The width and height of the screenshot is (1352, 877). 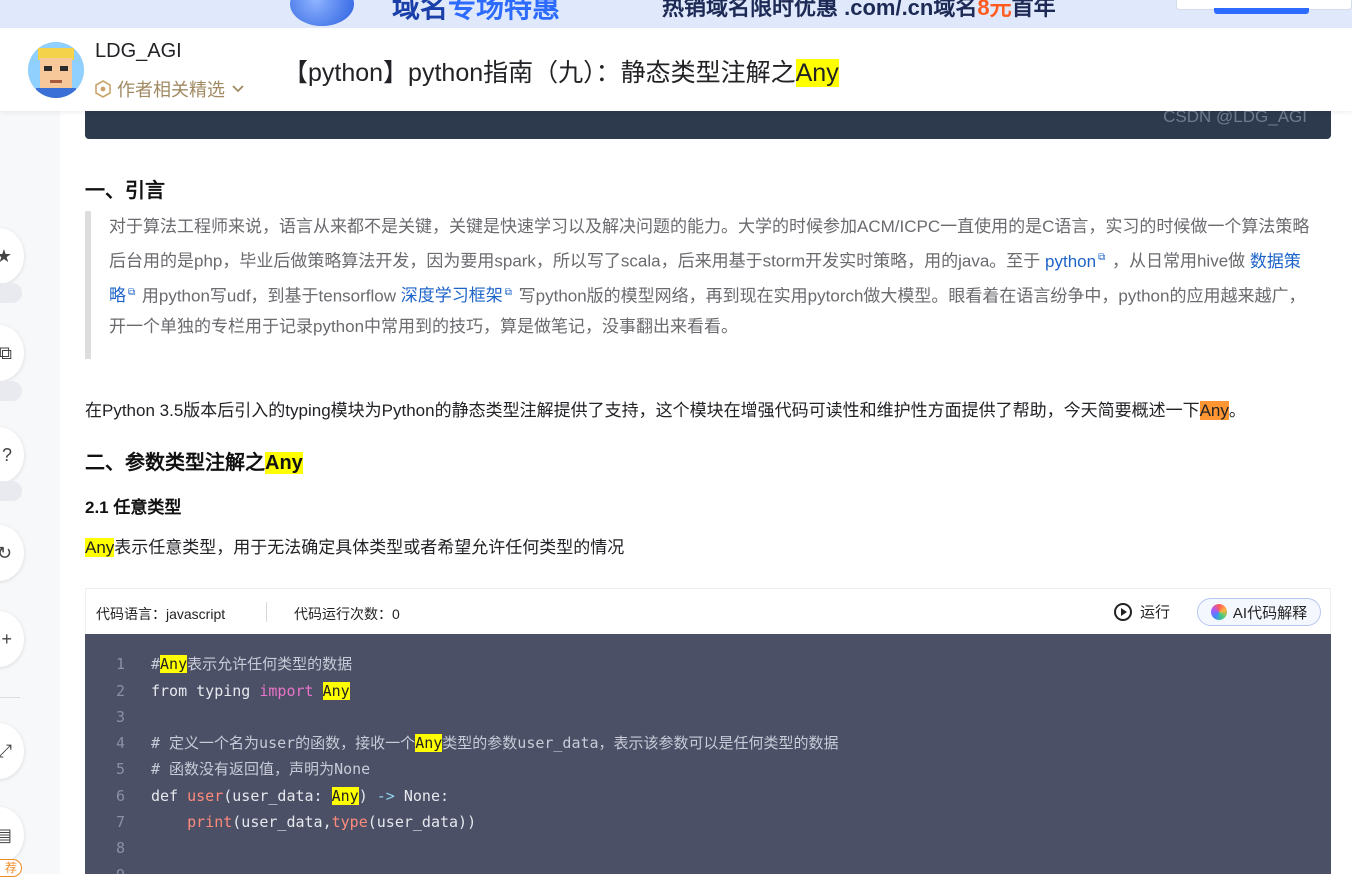 What do you see at coordinates (12, 553) in the screenshot?
I see `refresh-icon: ↻` at bounding box center [12, 553].